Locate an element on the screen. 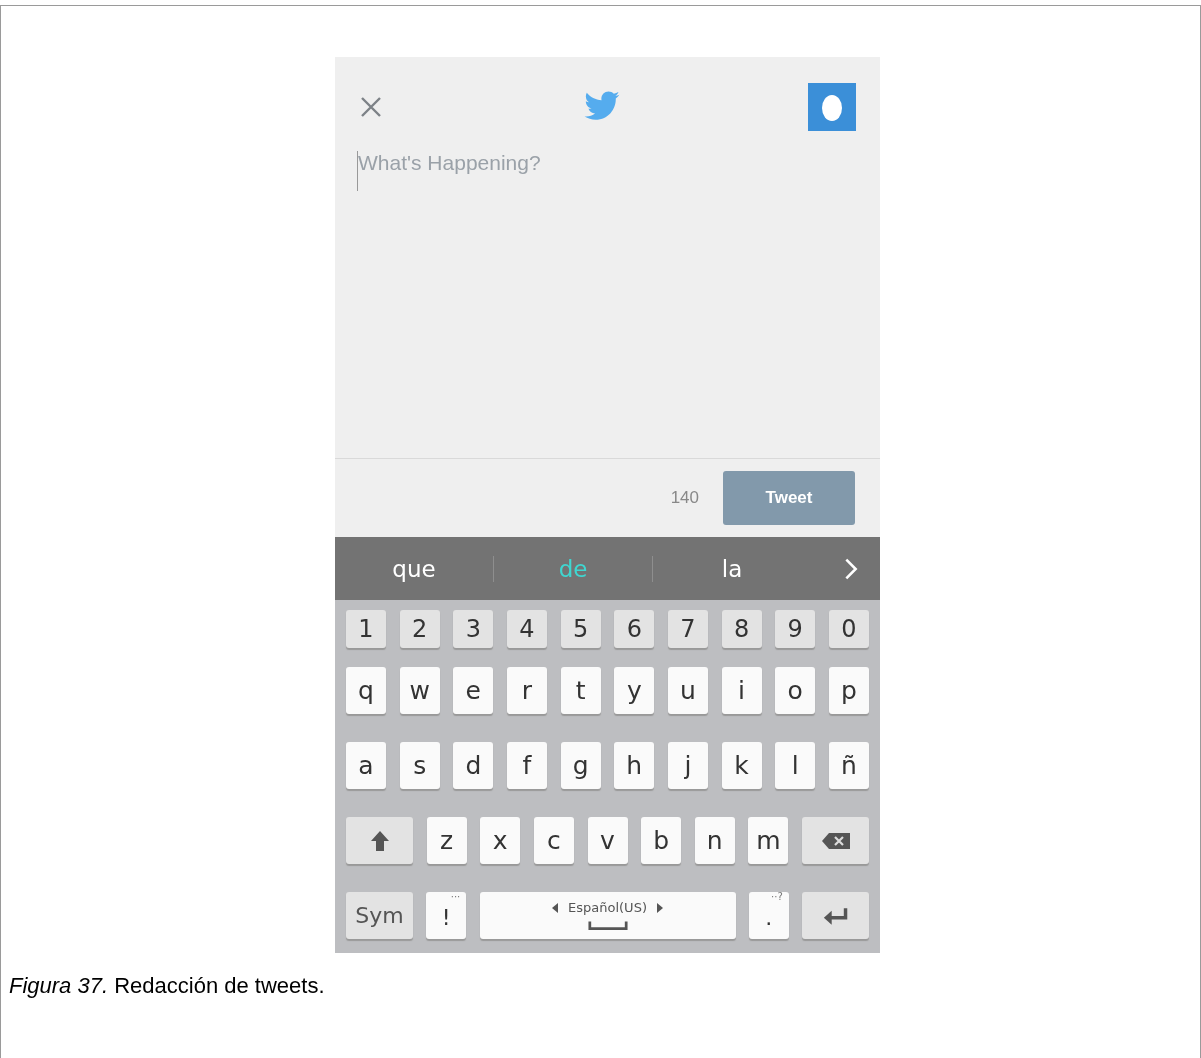 This screenshot has height=1058, width=1201. key-label: . is located at coordinates (769, 917).